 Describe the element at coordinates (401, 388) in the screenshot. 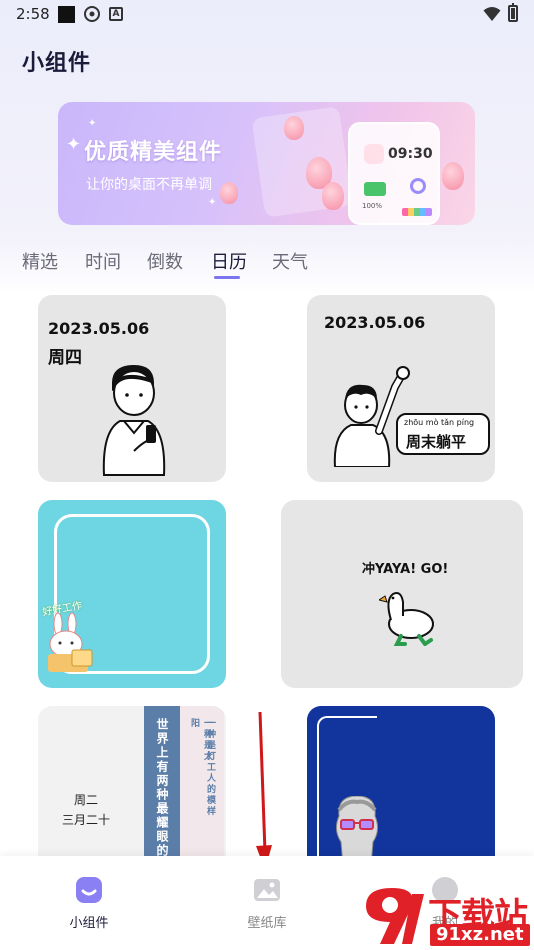

I see `widget-card-weekend-relax: 2023.05.06 zhōu mò tǎn píng 周末躺平` at that location.